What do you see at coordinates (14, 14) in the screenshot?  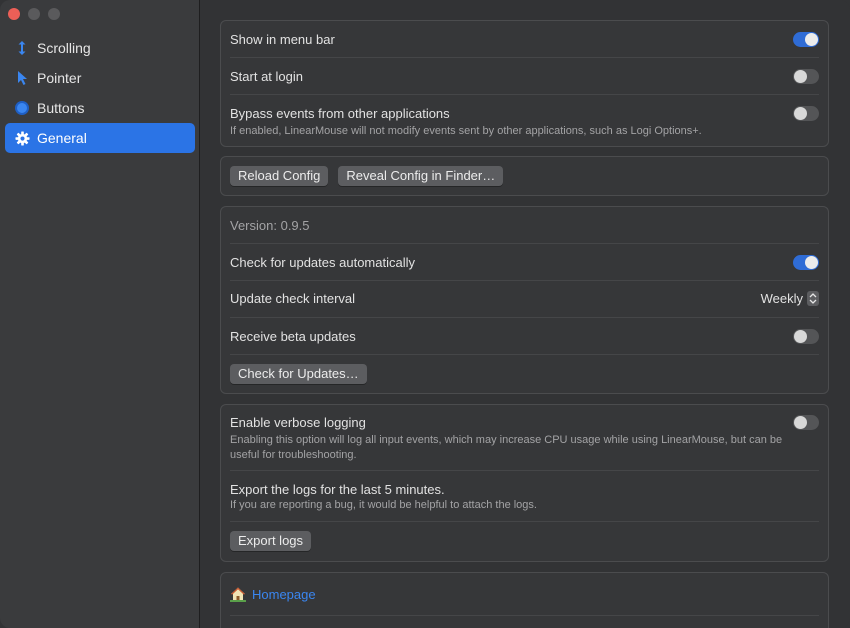 I see `close-window-button` at bounding box center [14, 14].